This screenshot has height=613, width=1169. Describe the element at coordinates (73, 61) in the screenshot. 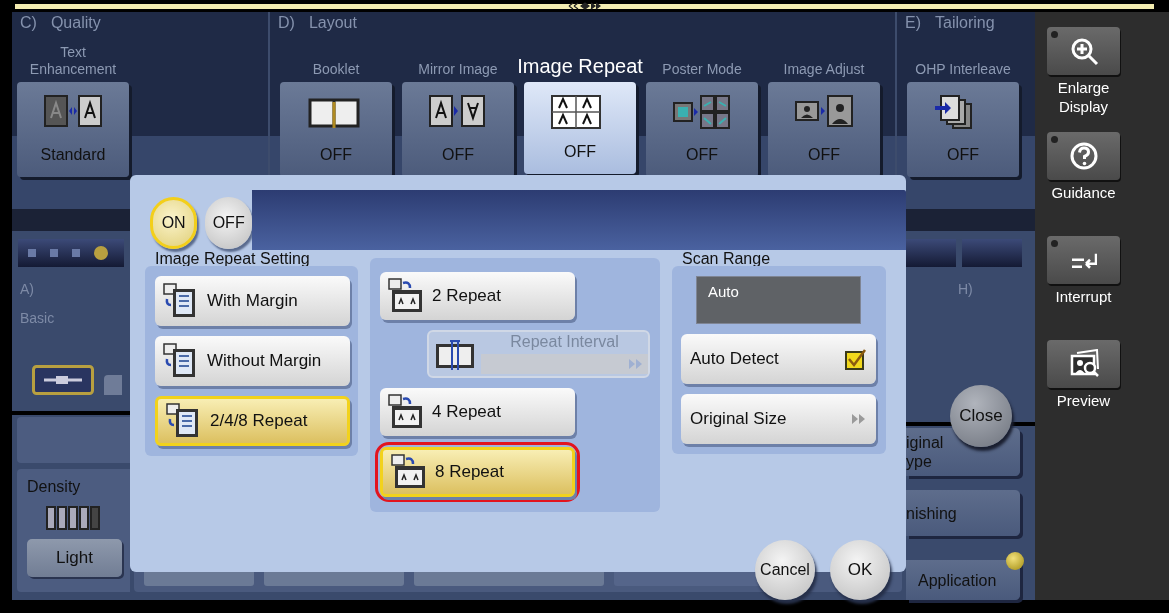

I see `function-label: Text Enhancement` at that location.